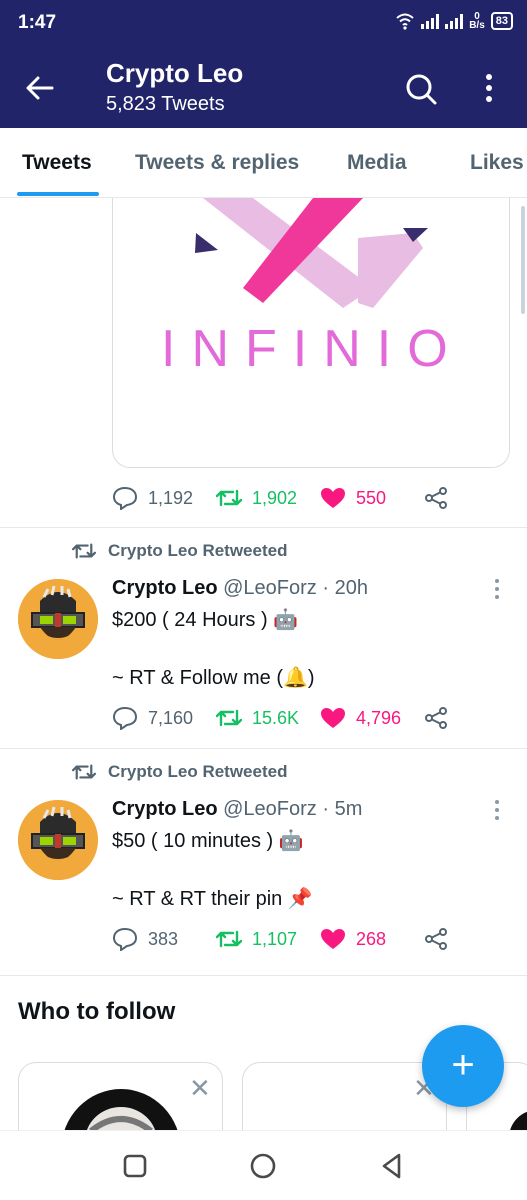 This screenshot has height=1200, width=527. I want to click on home-icon, so click(263, 1166).